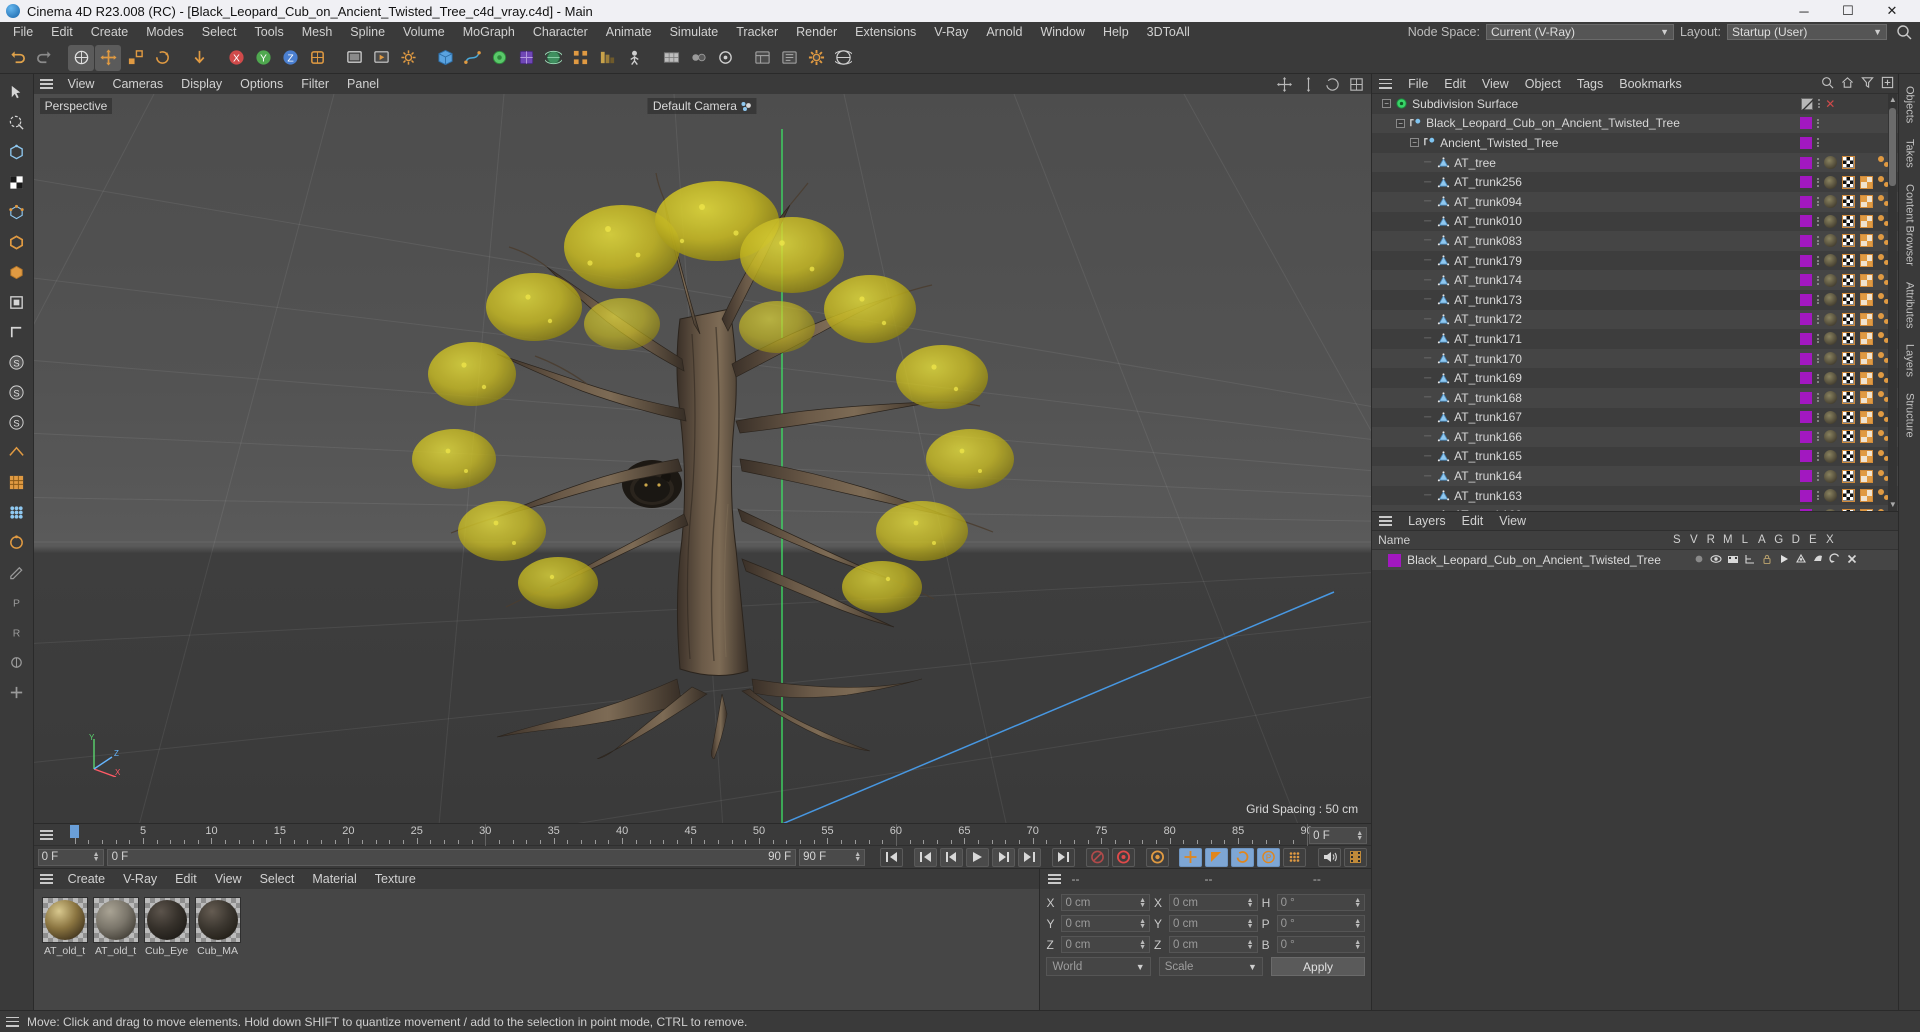 The width and height of the screenshot is (1920, 1032). I want to click on coord-field-pos-y: 0 cm ▲ ▼, so click(1106, 923).